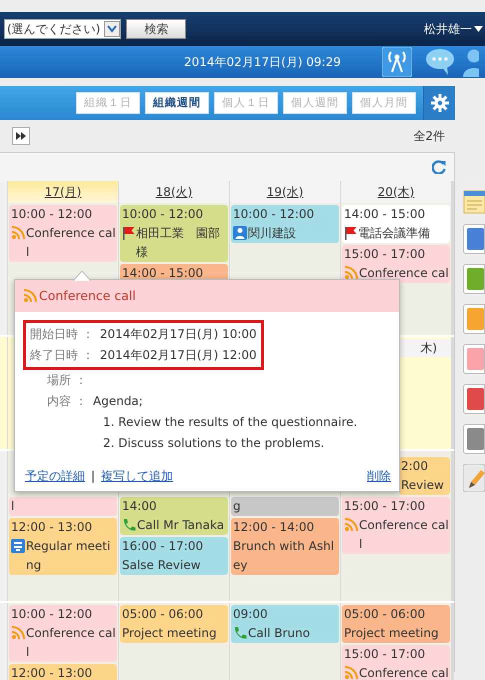  I want to click on event-block: 10:00 - 12:00 相田工業 園部 様, so click(174, 233).